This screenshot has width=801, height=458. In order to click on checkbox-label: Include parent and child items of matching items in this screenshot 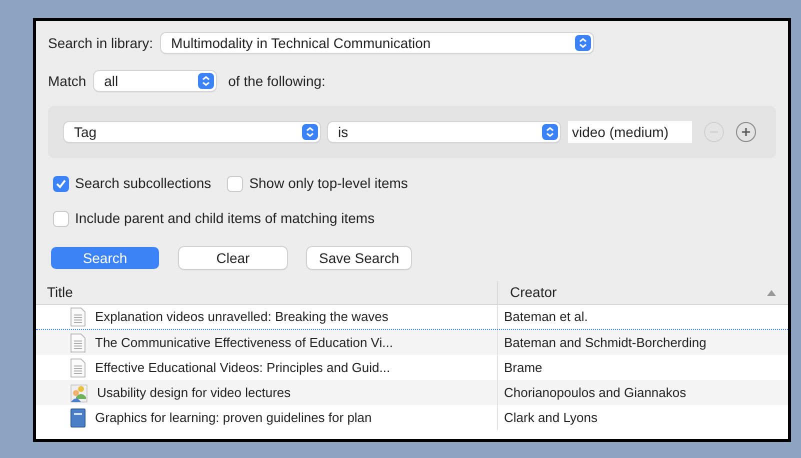, I will do `click(225, 218)`.